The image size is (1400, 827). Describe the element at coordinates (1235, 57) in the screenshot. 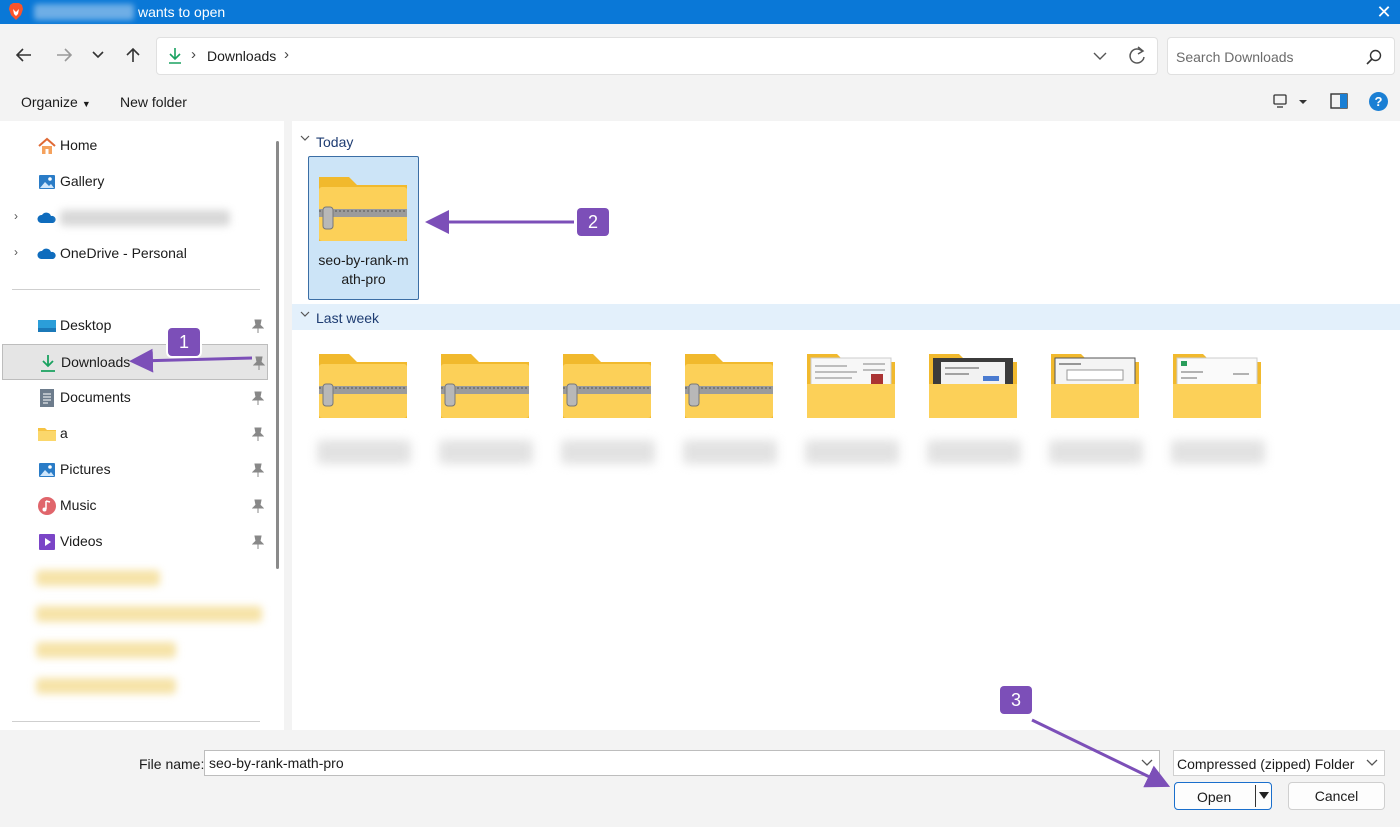

I see `search-input: Search Downloads` at that location.